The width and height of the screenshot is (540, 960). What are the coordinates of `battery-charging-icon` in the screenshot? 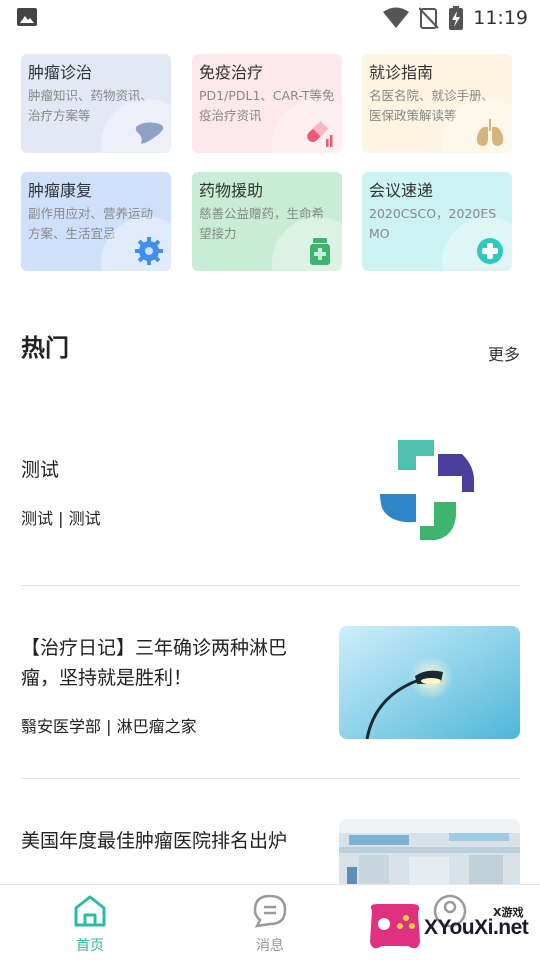 It's located at (456, 18).